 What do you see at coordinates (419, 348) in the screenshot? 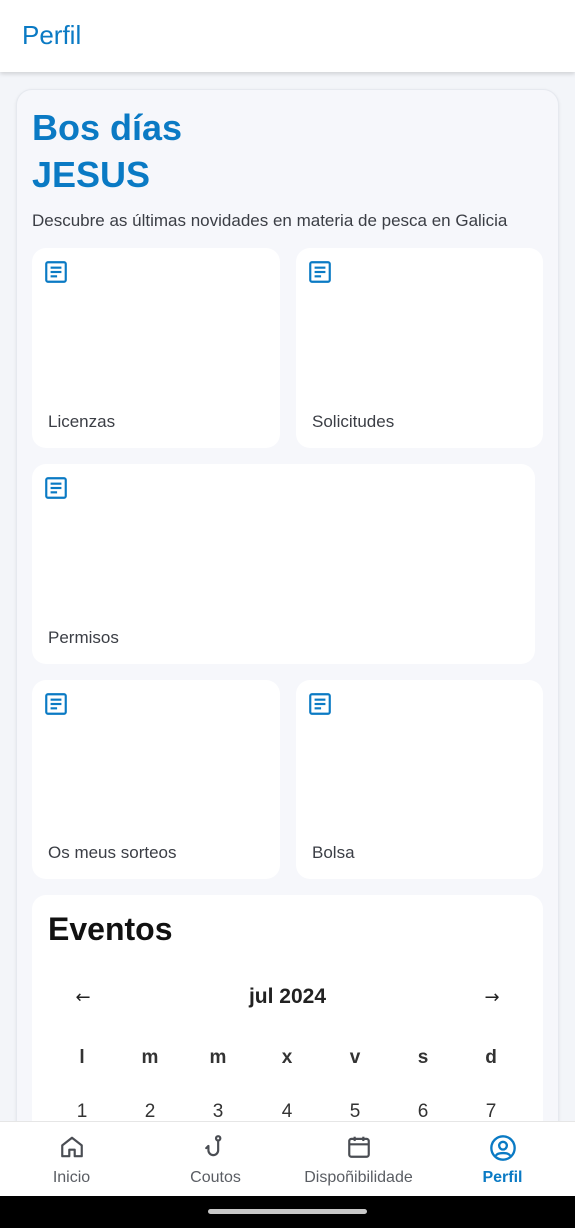
I see `tile-solicitudes: Solicitudes` at bounding box center [419, 348].